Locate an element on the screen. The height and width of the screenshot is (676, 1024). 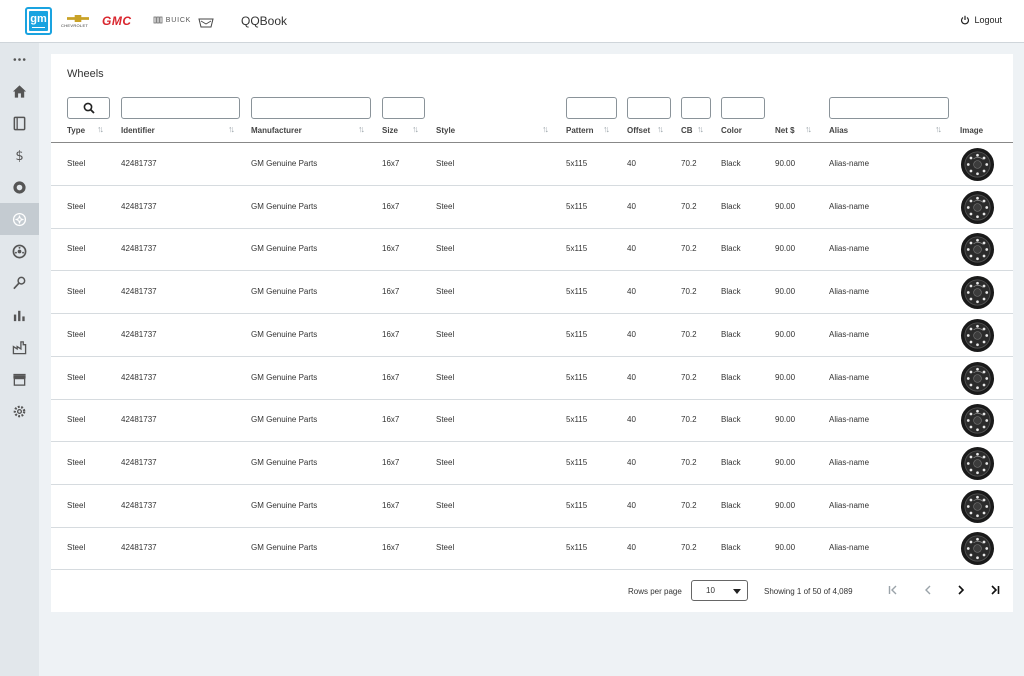
size-filter-input is located at coordinates (403, 108).